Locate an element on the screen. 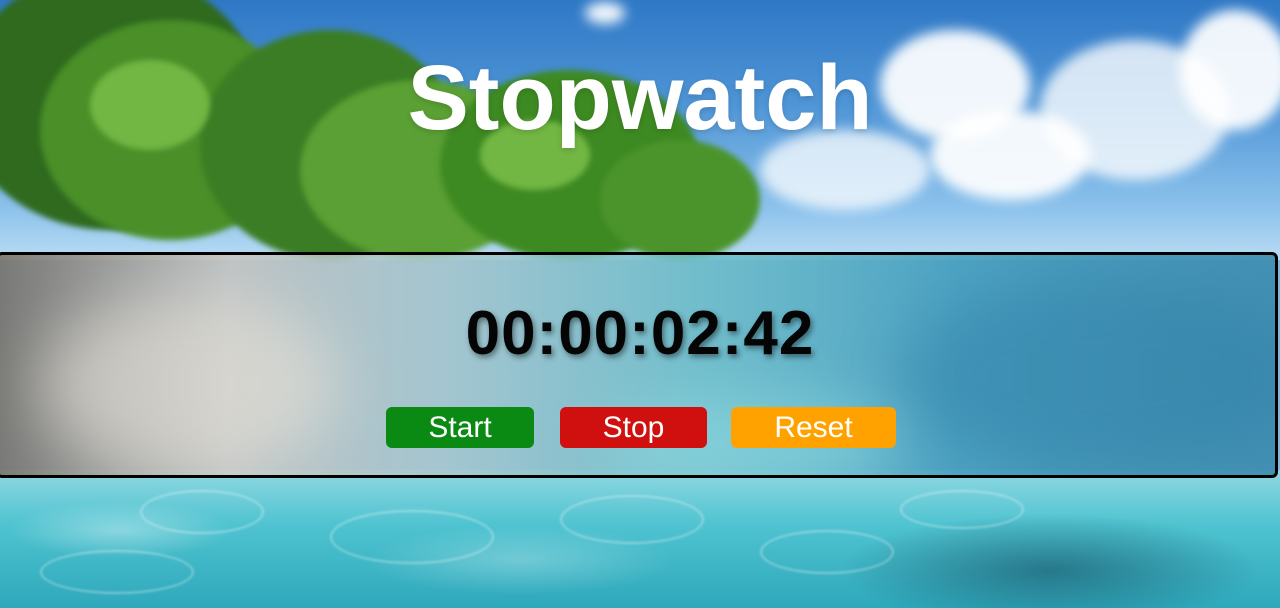 The image size is (1280, 608). control-buttons: Start Stop Reset is located at coordinates (637, 428).